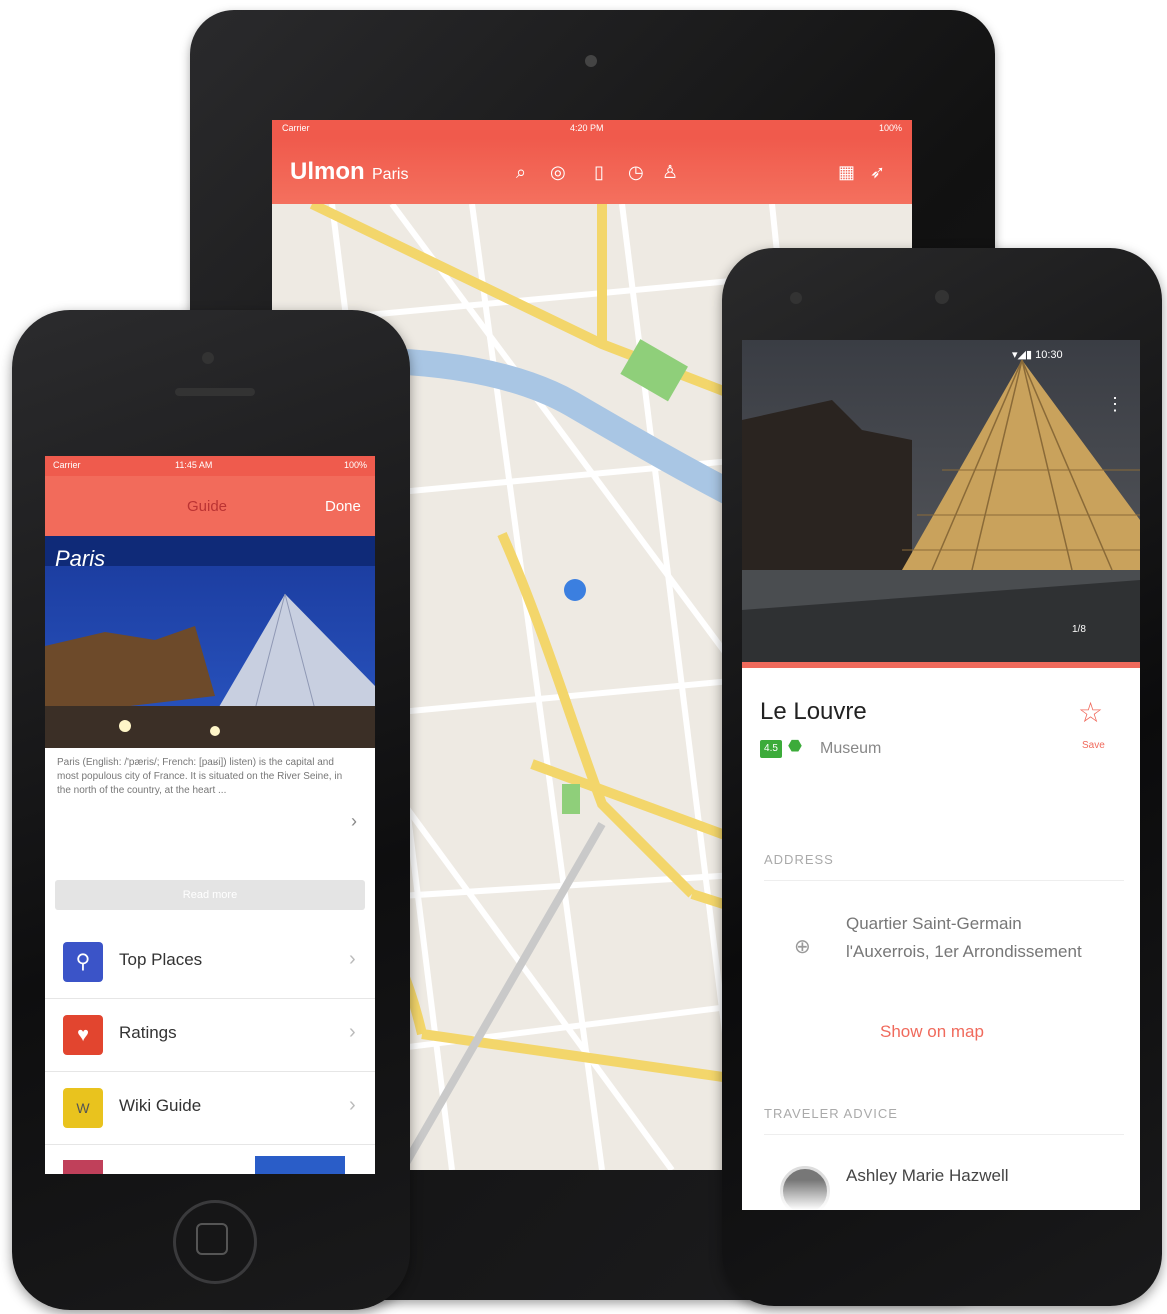  Describe the element at coordinates (210, 1165) in the screenshot. I see `list-item-partial` at that location.